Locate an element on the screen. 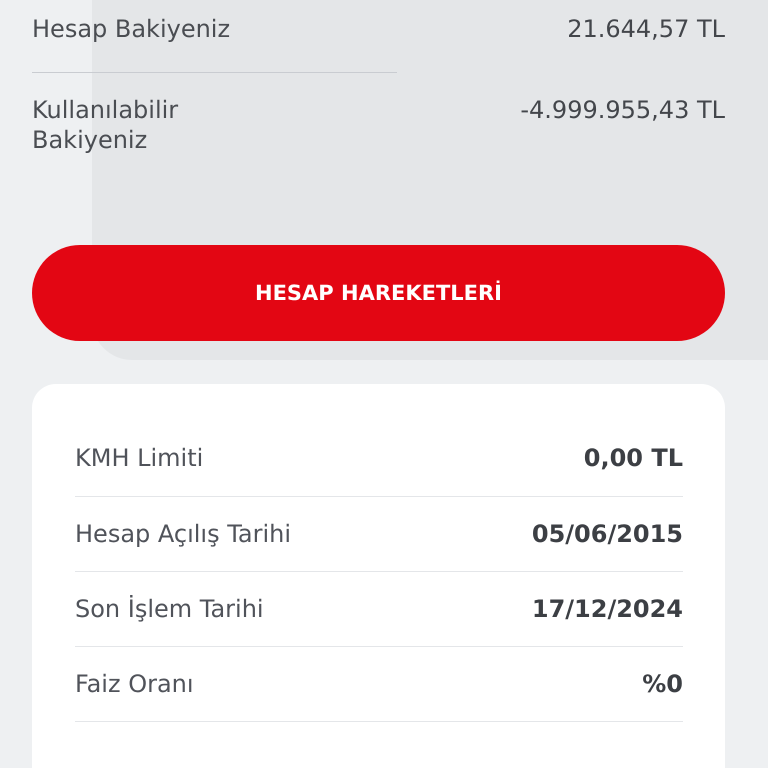 The image size is (768, 768). balance-label: Hesap Bakiyeniz is located at coordinates (132, 29).